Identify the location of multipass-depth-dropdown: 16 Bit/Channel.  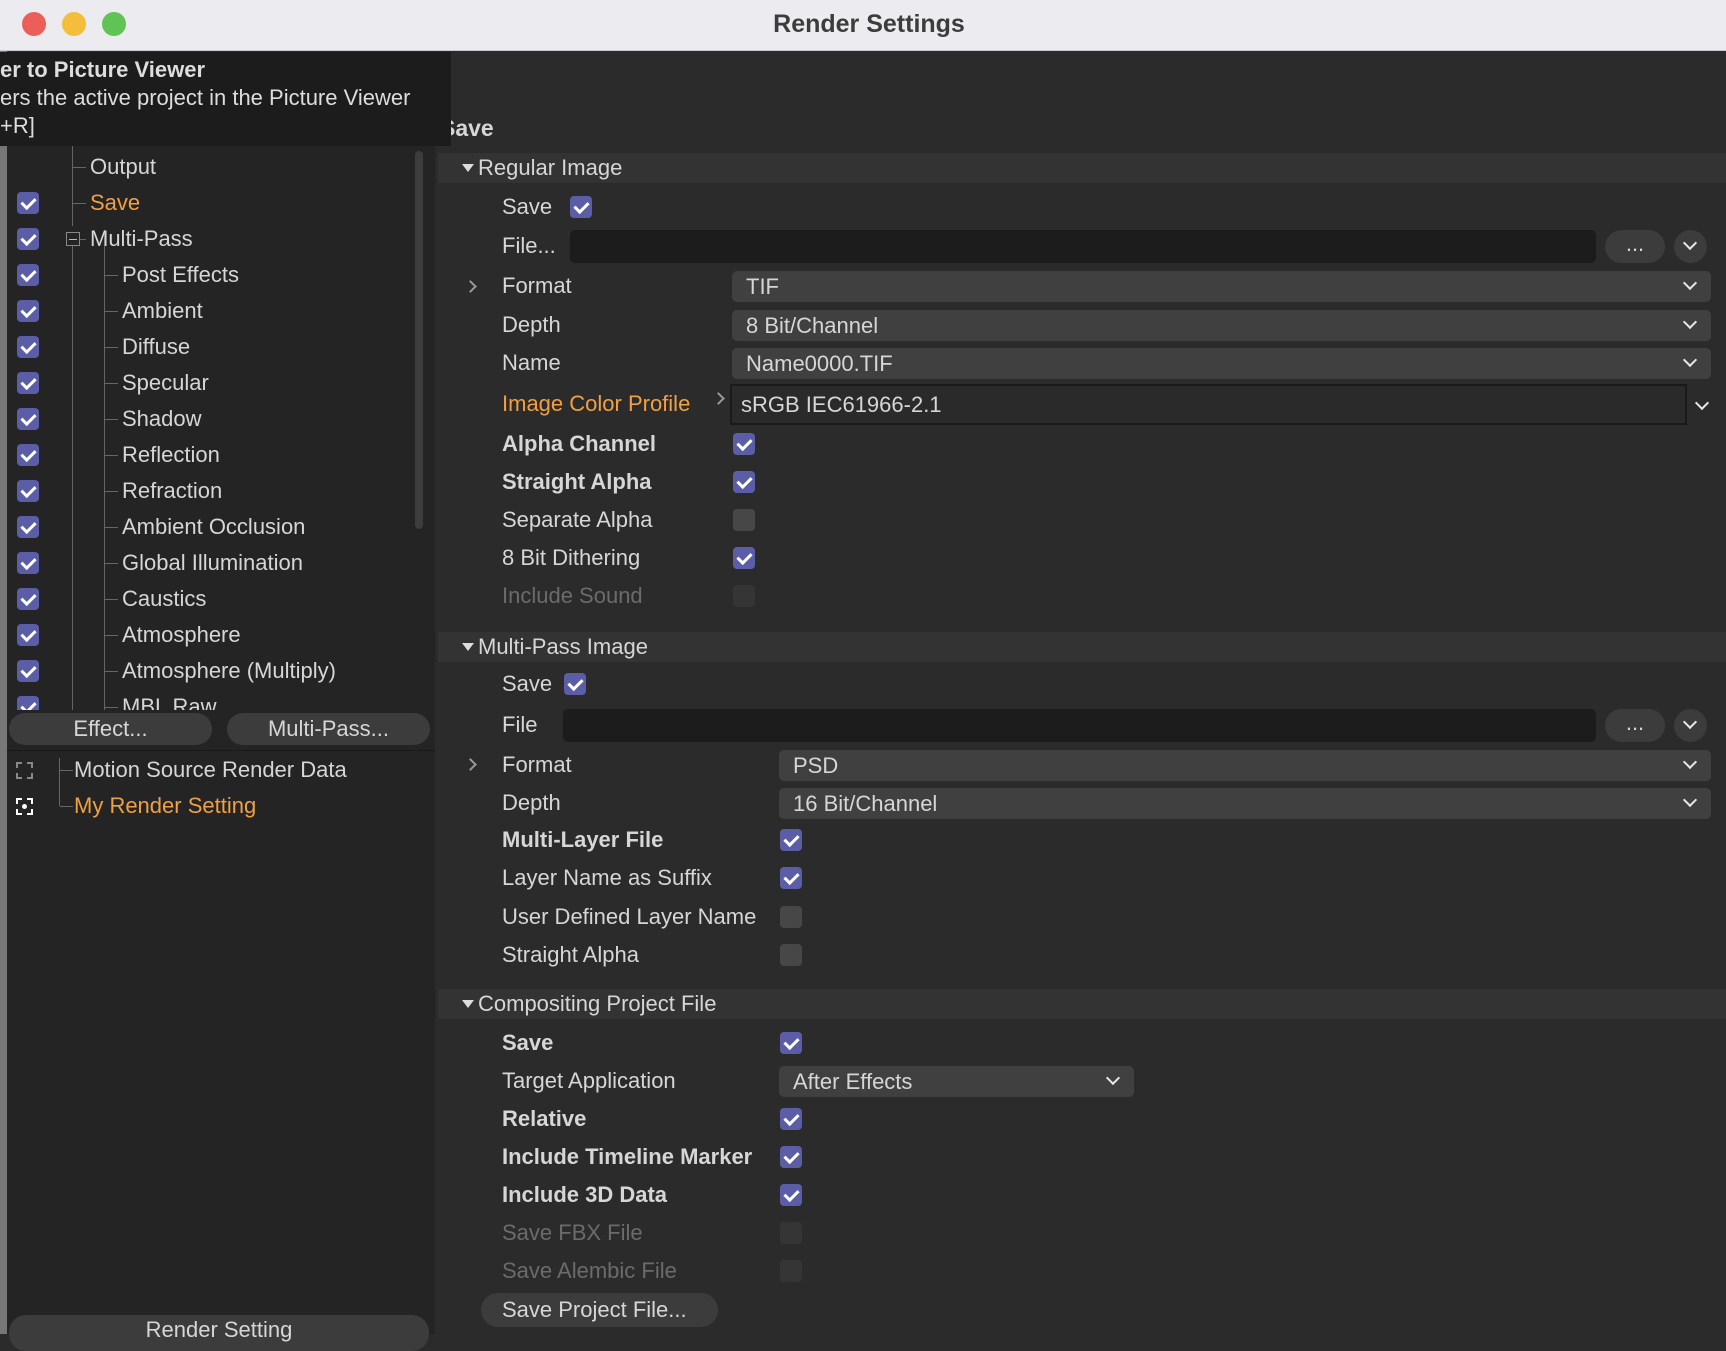
(1245, 803).